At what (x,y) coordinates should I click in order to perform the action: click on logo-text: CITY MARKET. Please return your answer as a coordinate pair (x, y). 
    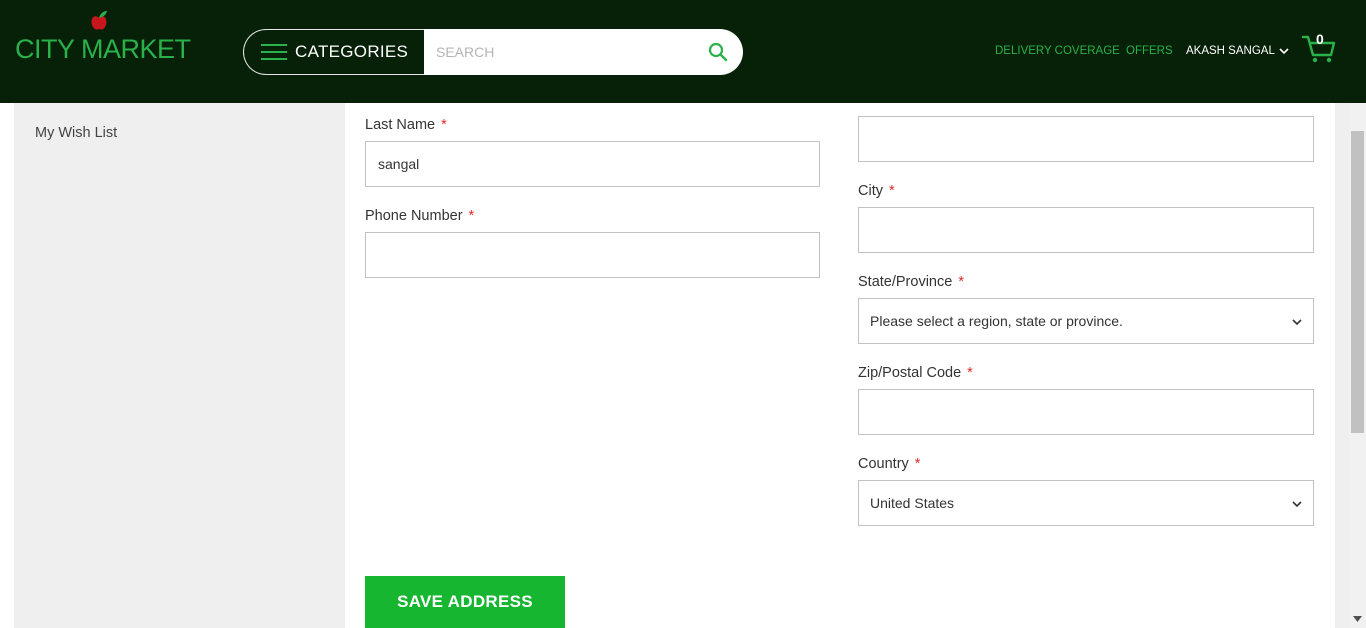
    Looking at the image, I should click on (103, 49).